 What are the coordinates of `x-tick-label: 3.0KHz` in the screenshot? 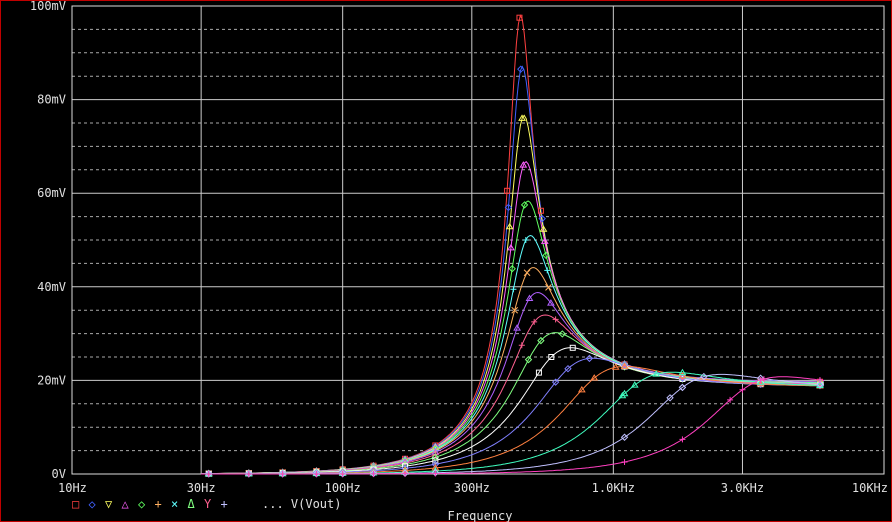 It's located at (742, 488).